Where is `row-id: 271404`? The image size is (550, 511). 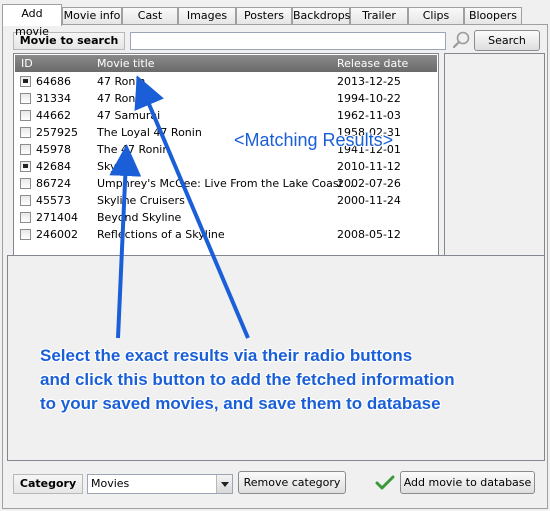
row-id: 271404 is located at coordinates (57, 217).